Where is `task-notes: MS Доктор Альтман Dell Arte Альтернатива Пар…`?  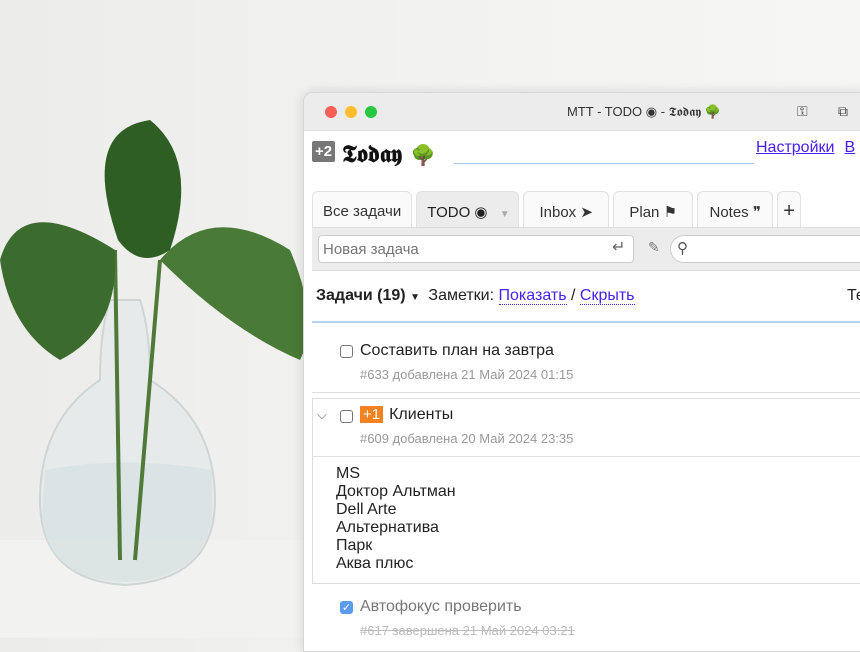
task-notes: MS Доктор Альтман Dell Arte Альтернатива Пар… is located at coordinates (396, 518).